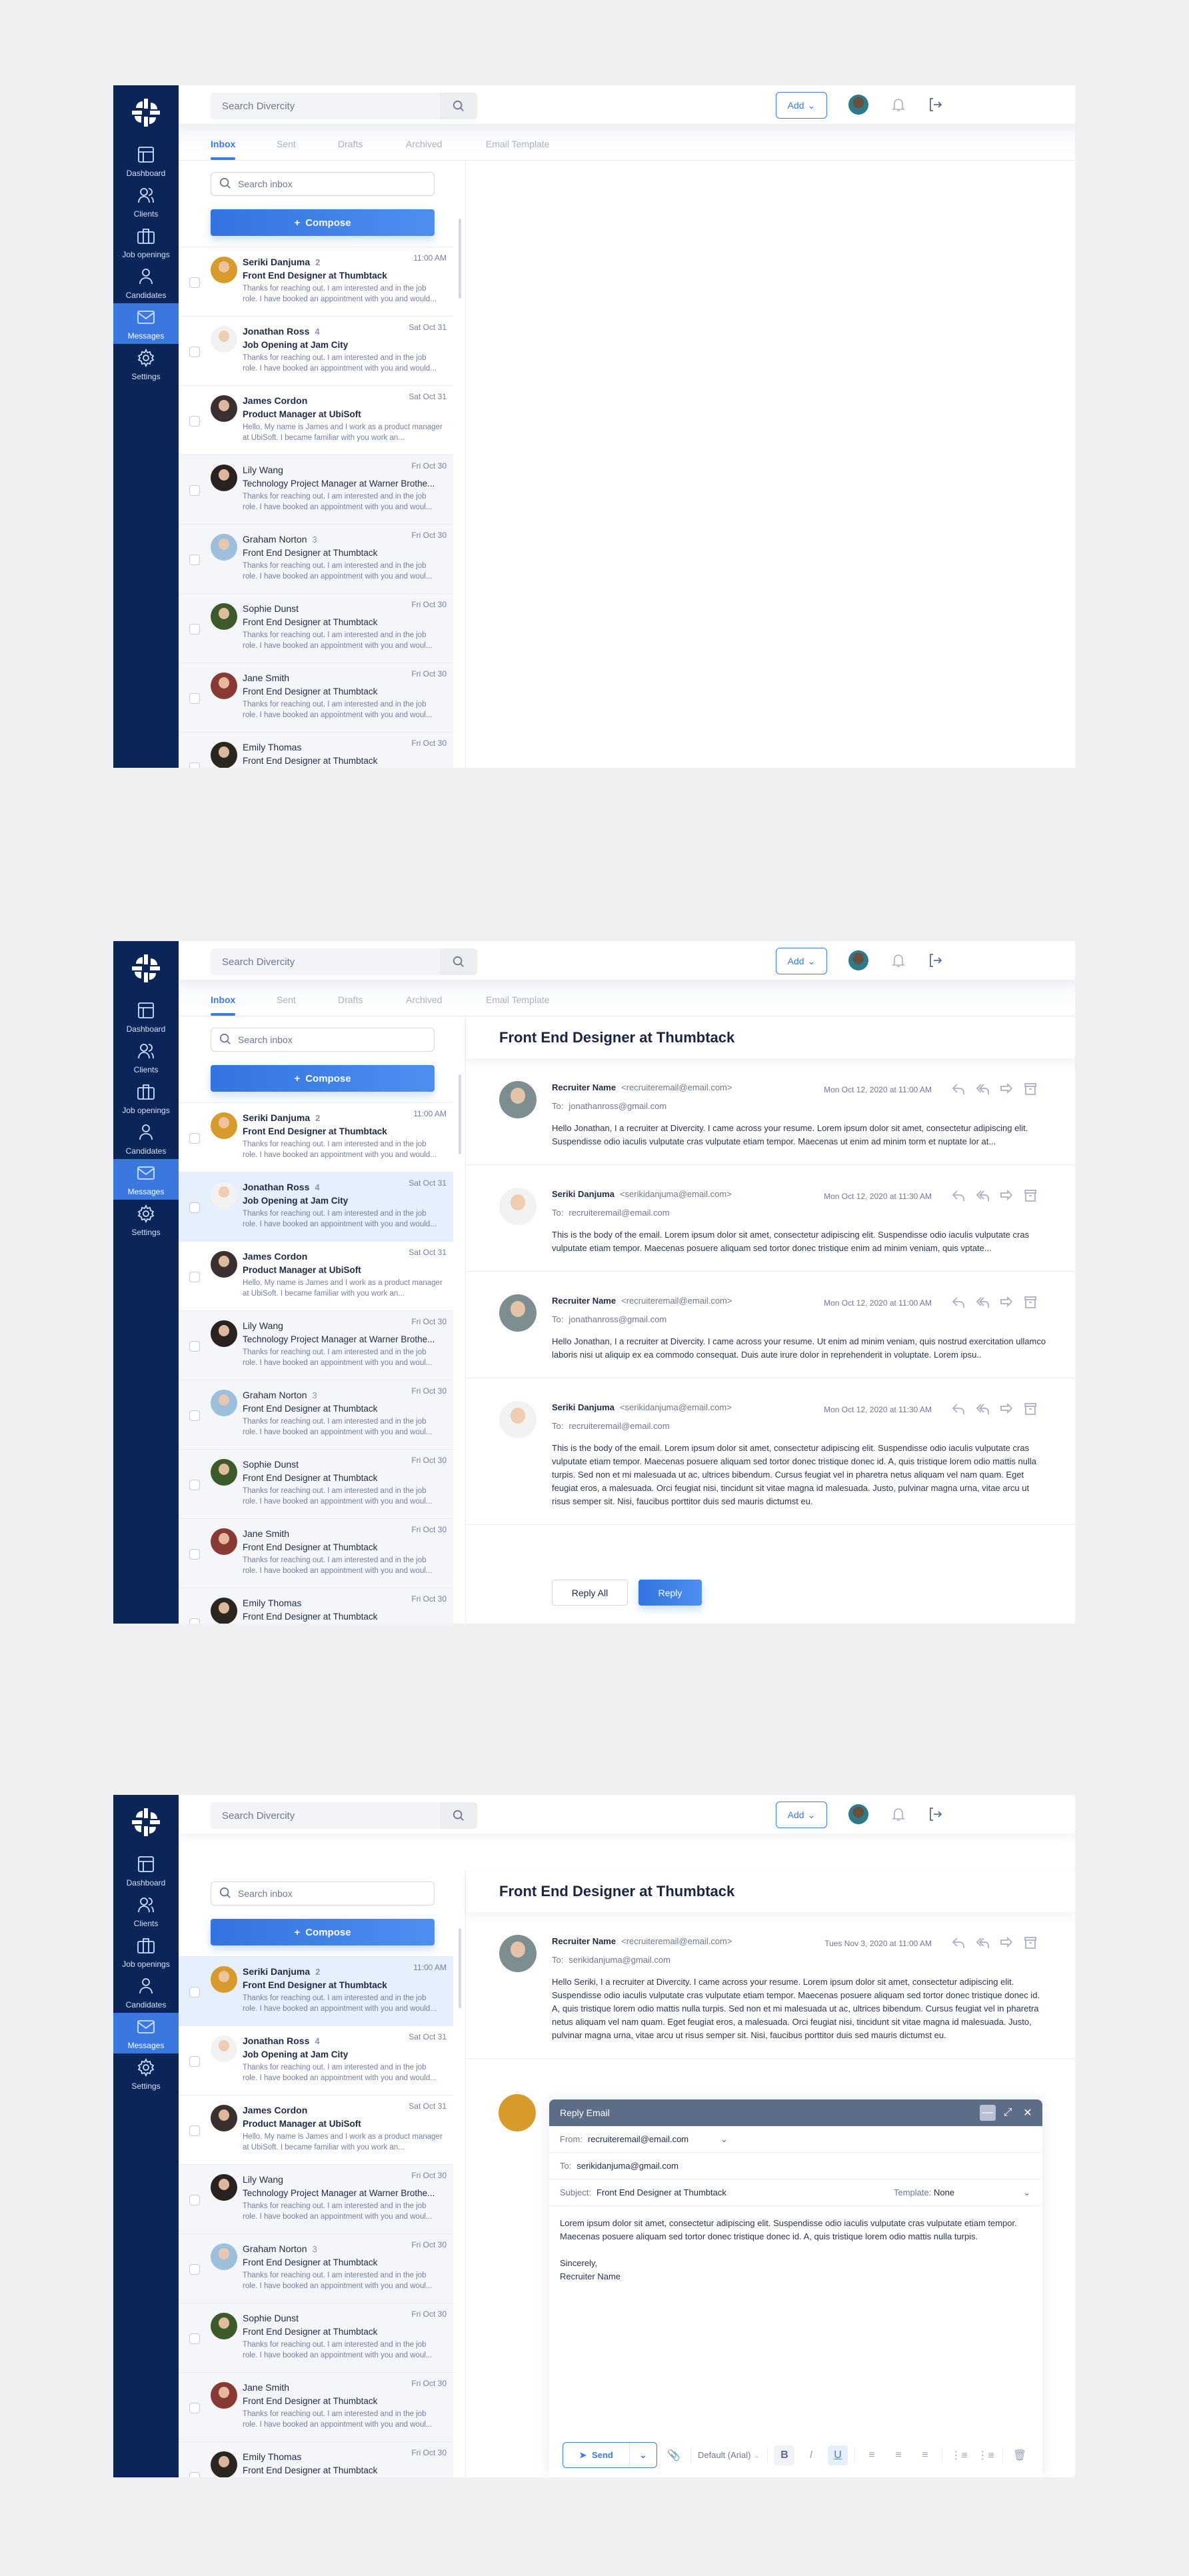  What do you see at coordinates (795, 2166) in the screenshot?
I see `to-field: To: serikidanjuma@gmail.com` at bounding box center [795, 2166].